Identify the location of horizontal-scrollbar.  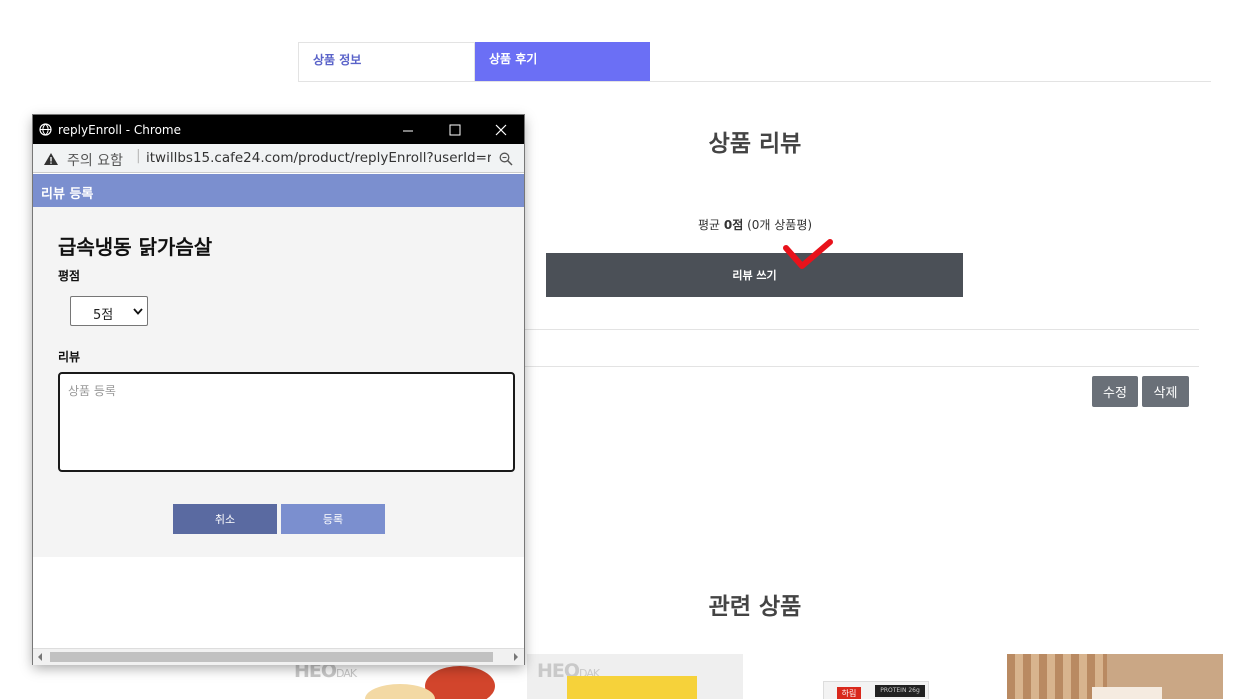
(278, 656).